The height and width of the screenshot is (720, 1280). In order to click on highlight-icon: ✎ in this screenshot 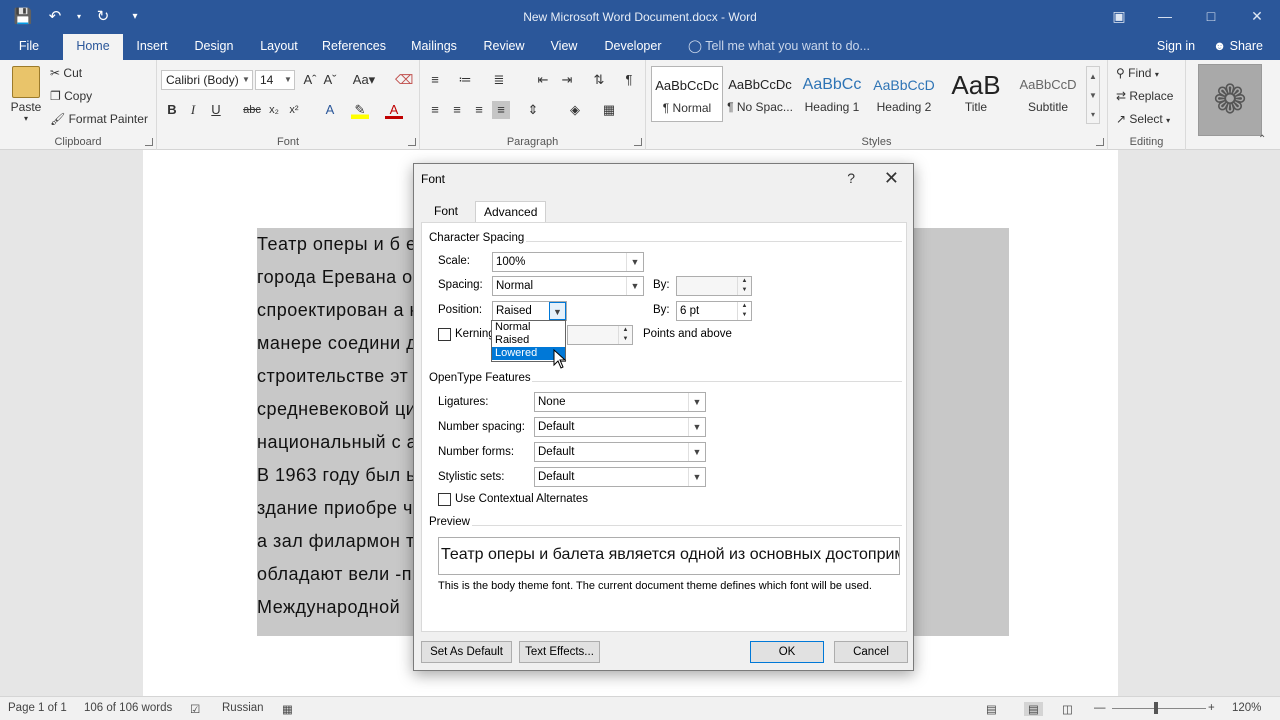, I will do `click(360, 110)`.